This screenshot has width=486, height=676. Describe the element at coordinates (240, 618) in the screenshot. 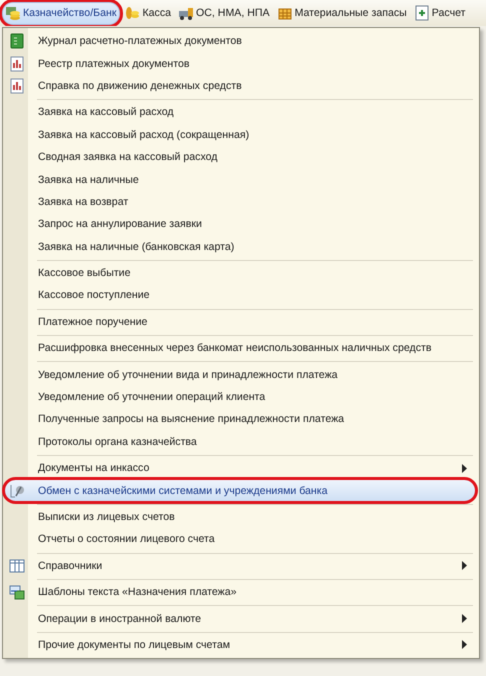

I see `menu-item: Операции в иностранной валюте` at that location.